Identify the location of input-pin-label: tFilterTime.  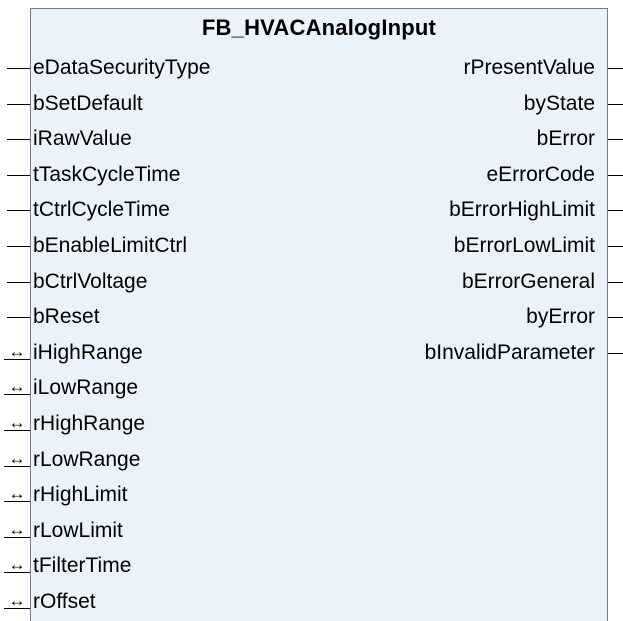
(82, 566).